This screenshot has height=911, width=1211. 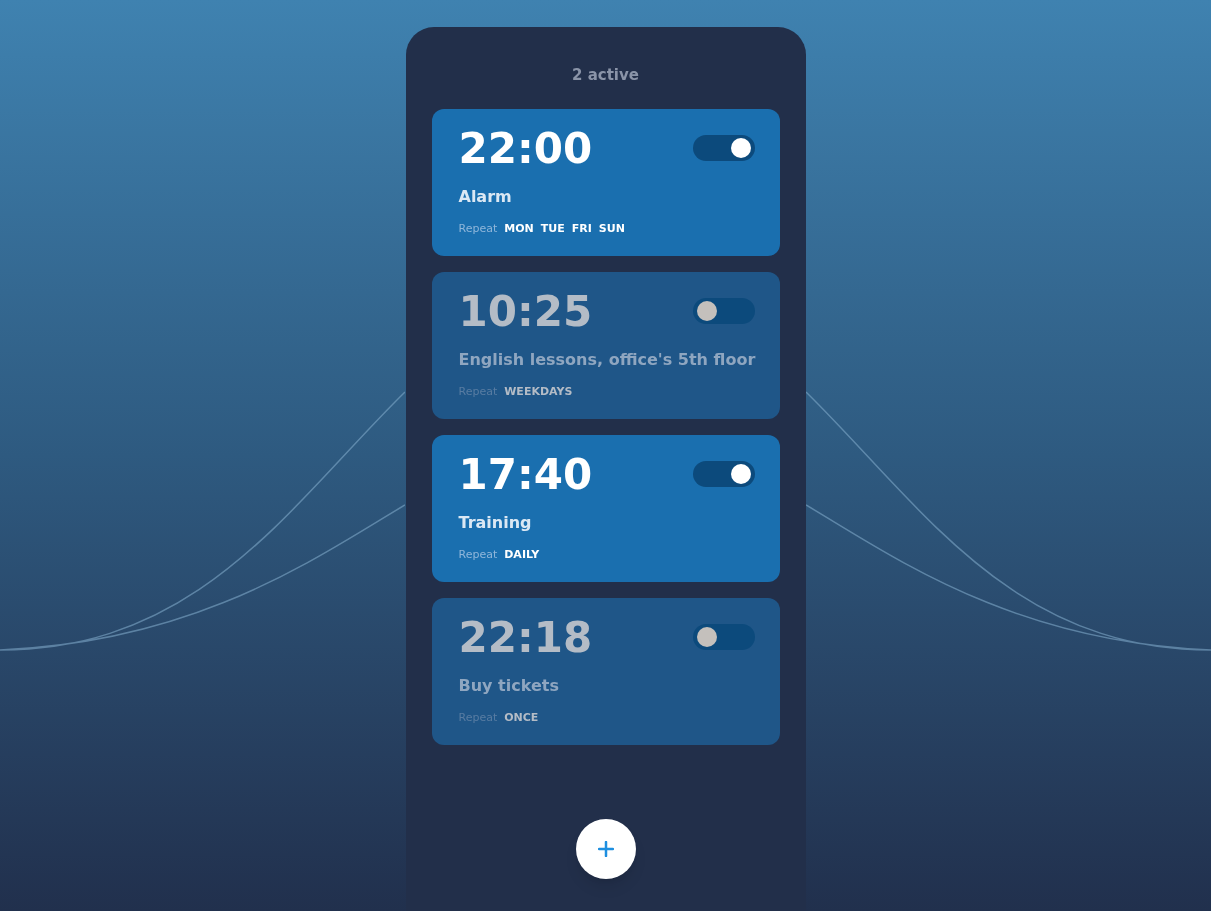 What do you see at coordinates (519, 228) in the screenshot?
I see `repeat-day: MON` at bounding box center [519, 228].